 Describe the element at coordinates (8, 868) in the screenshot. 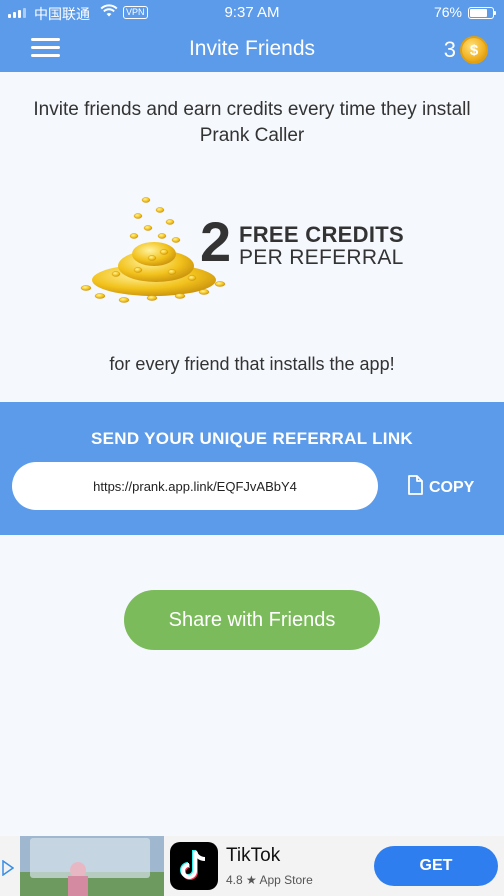

I see `adchoices-icon` at that location.